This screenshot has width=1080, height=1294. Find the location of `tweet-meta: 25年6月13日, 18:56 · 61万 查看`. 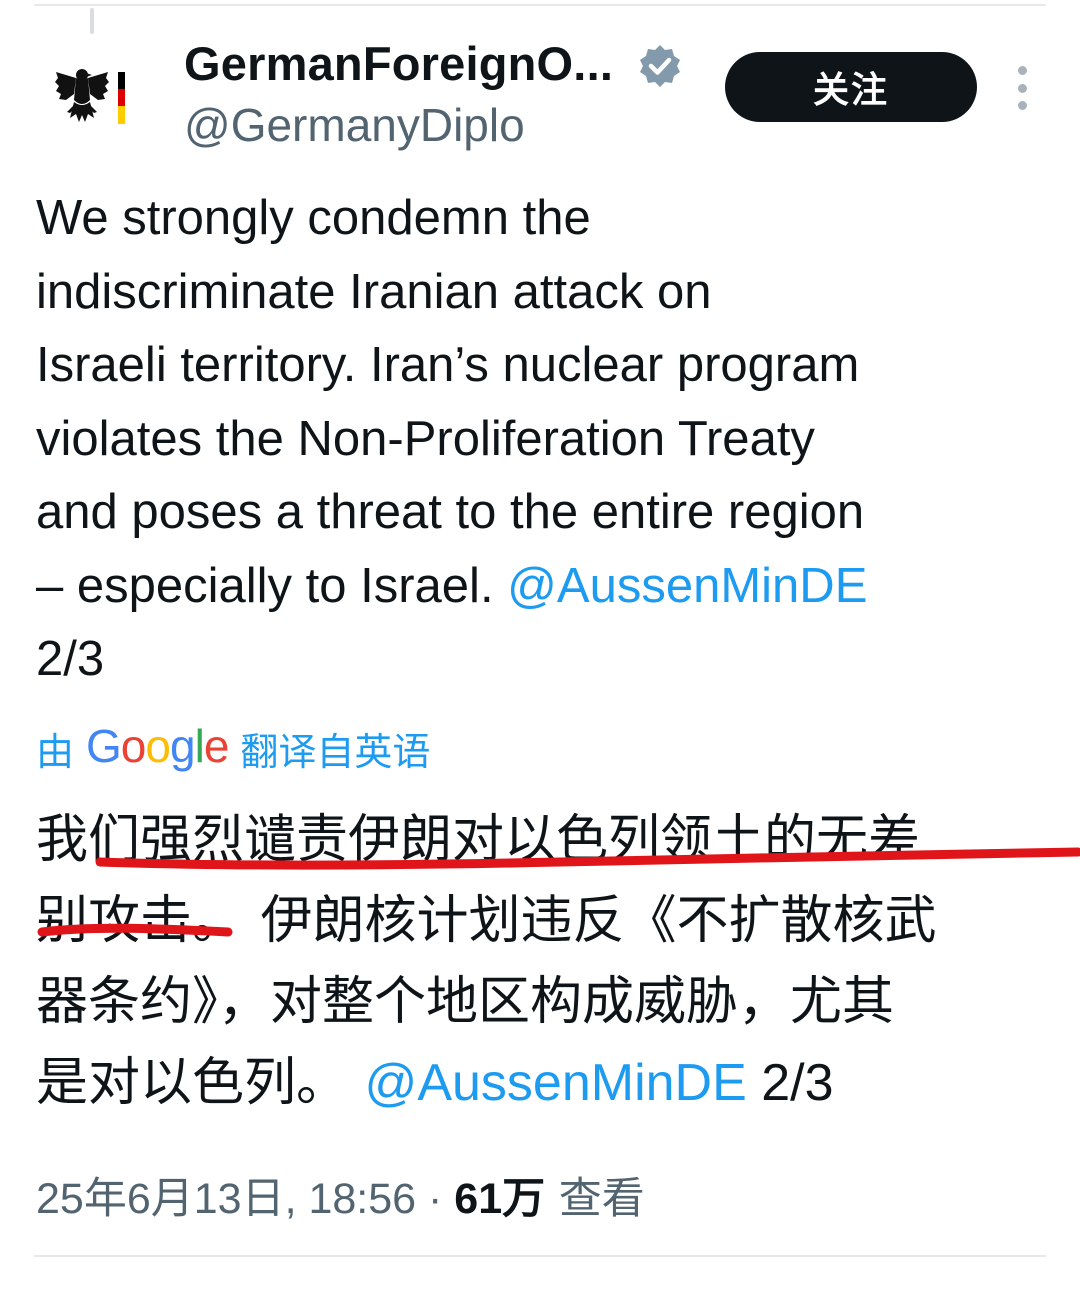

tweet-meta: 25年6月13日, 18:56 · 61万 查看 is located at coordinates (340, 1195).